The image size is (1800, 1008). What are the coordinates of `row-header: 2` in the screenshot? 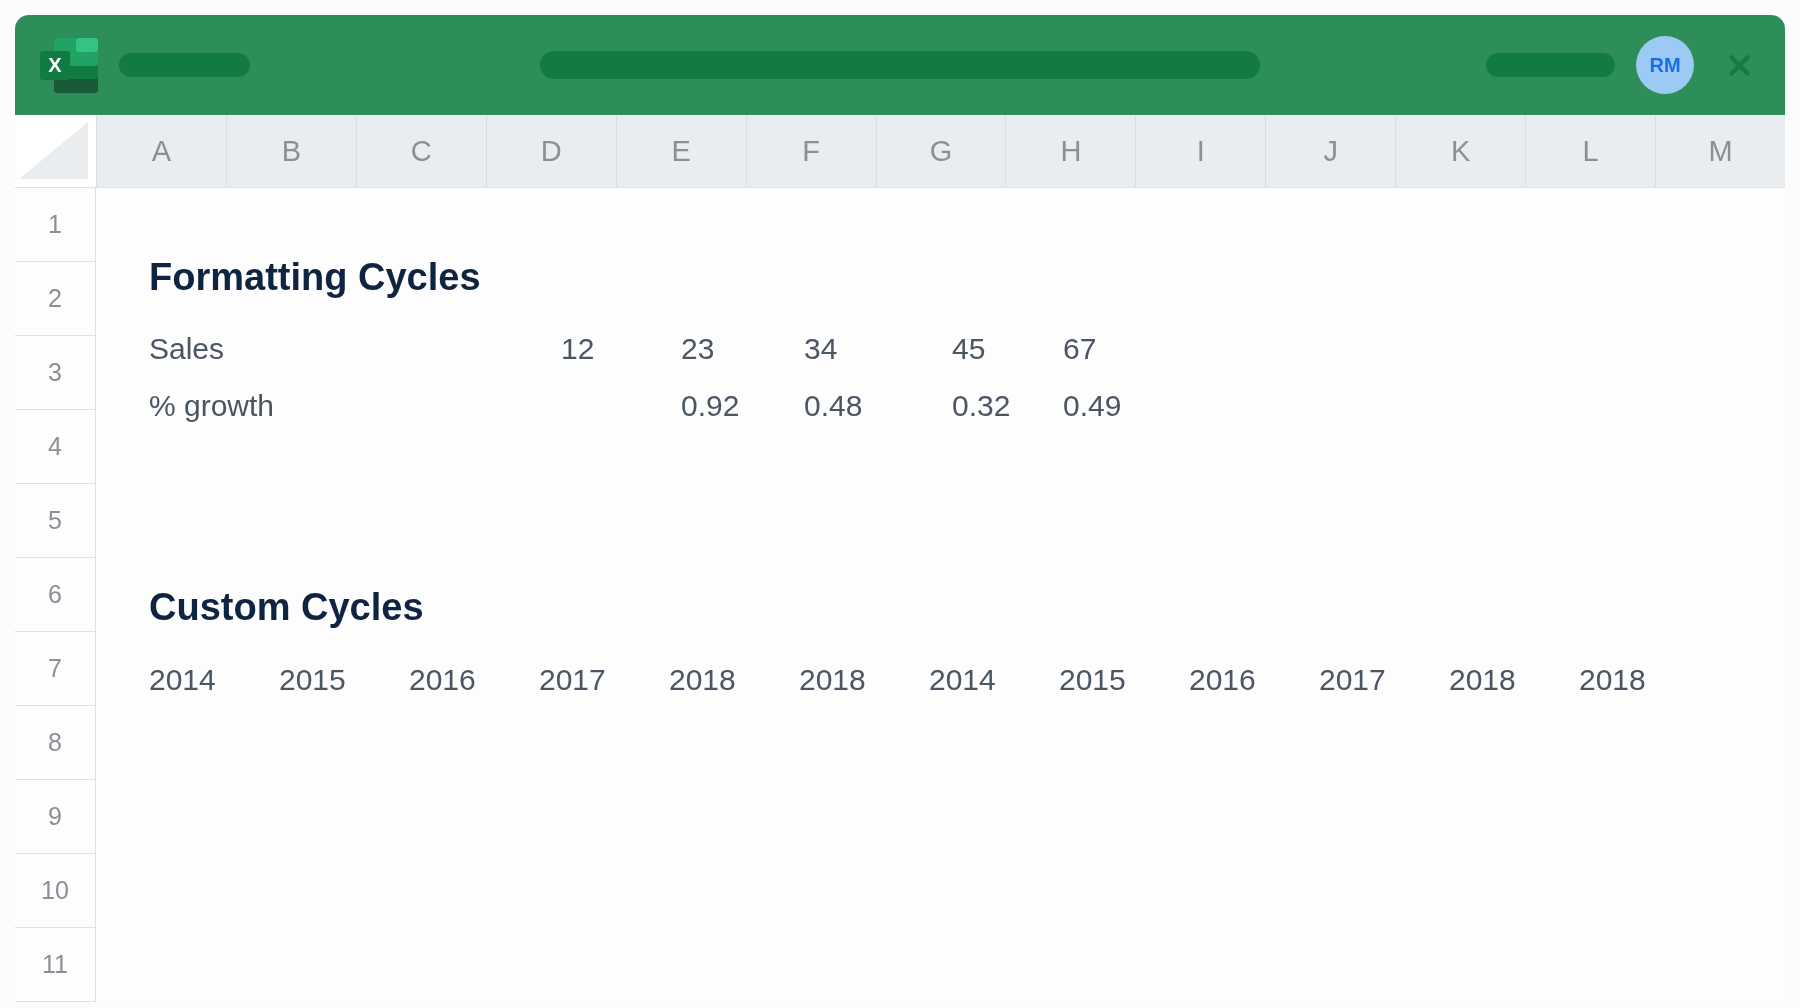 It's located at (55, 299).